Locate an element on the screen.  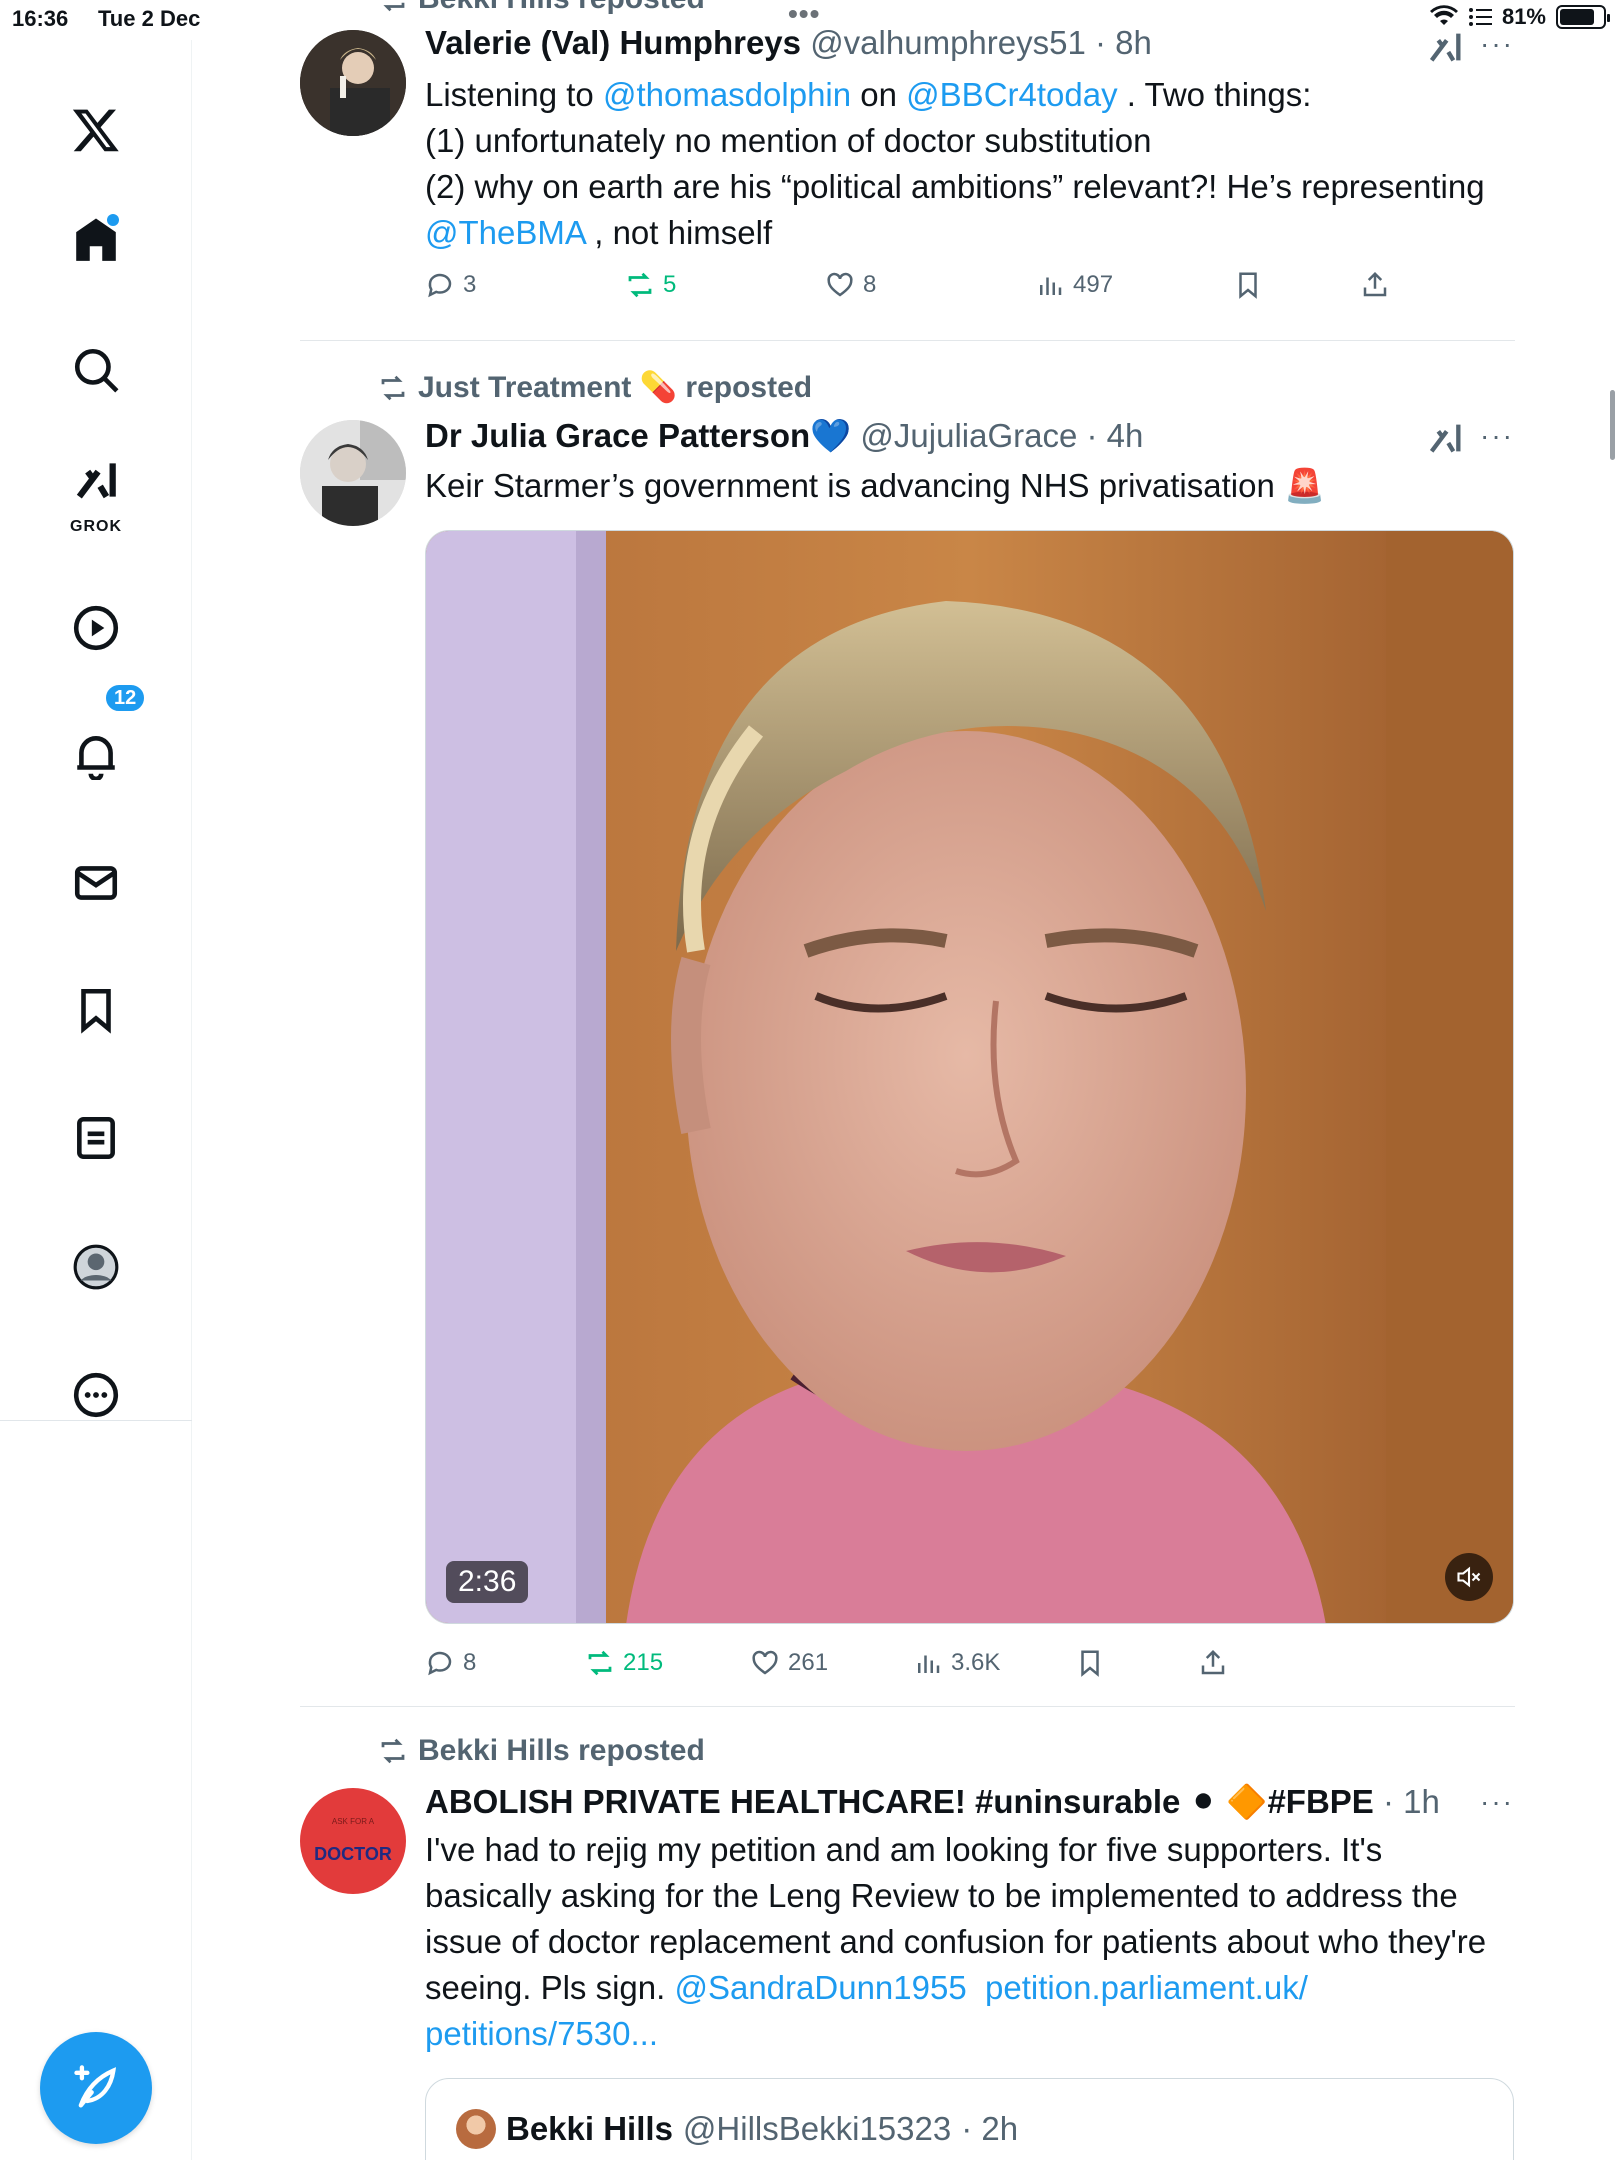
avatar: ASK FOR A DOCTOR is located at coordinates (353, 1841).